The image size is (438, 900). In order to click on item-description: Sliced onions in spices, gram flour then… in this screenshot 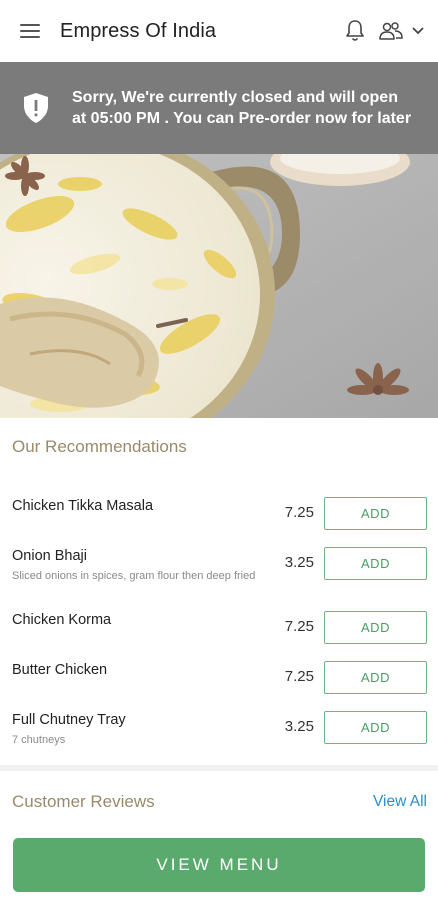, I will do `click(134, 576)`.